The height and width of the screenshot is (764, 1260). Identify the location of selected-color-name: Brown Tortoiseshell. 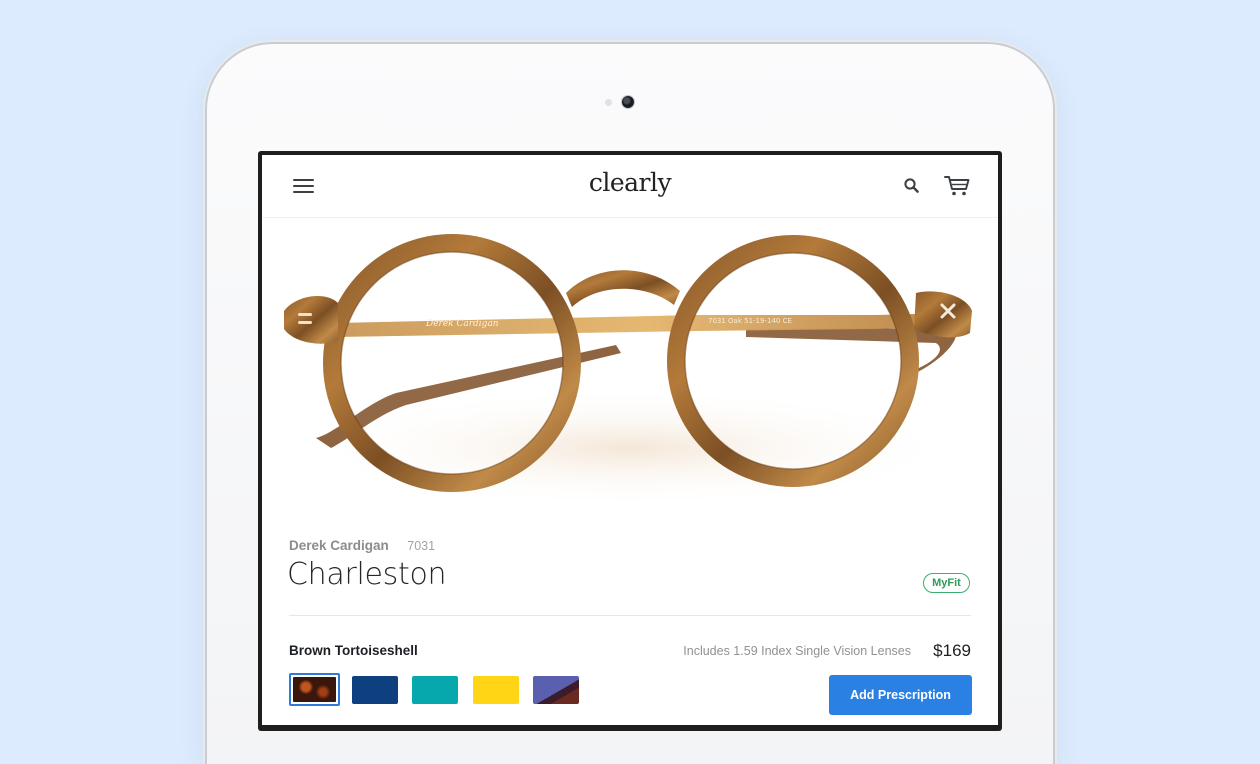
(353, 650).